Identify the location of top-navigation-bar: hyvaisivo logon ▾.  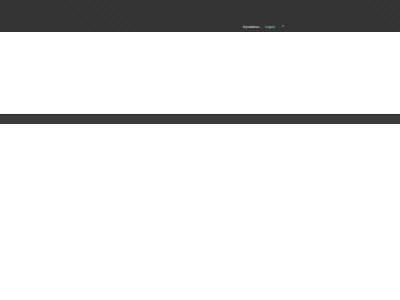
(200, 16).